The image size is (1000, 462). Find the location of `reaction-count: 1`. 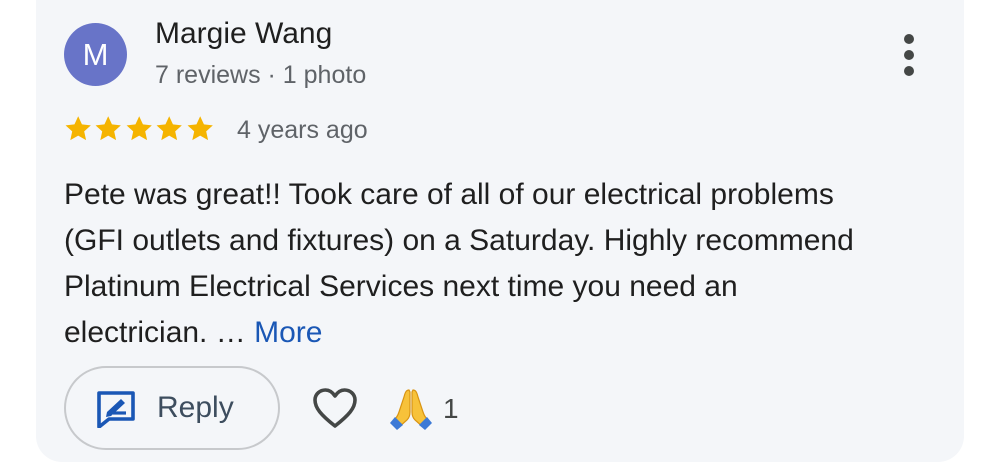

reaction-count: 1 is located at coordinates (451, 408).